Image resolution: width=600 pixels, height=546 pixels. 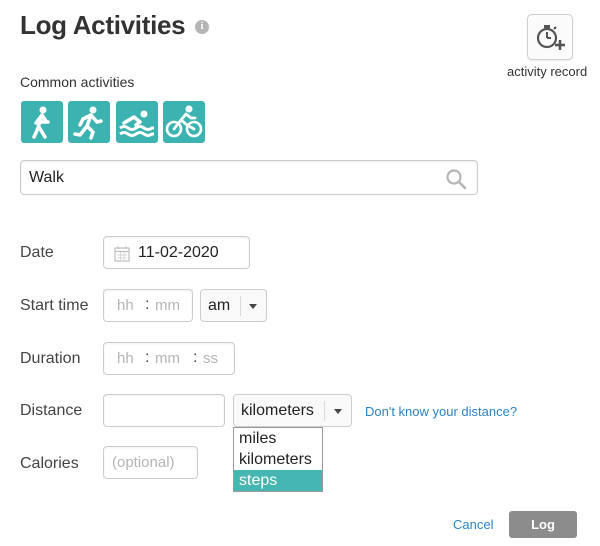 I want to click on distance-unit-dropdown: miles kilometers steps, so click(x=278, y=459).